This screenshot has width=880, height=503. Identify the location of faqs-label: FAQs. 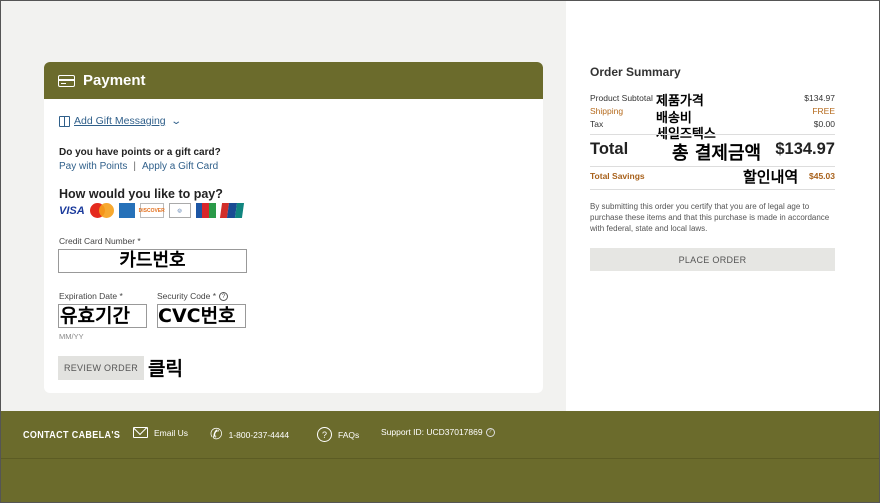
(349, 434).